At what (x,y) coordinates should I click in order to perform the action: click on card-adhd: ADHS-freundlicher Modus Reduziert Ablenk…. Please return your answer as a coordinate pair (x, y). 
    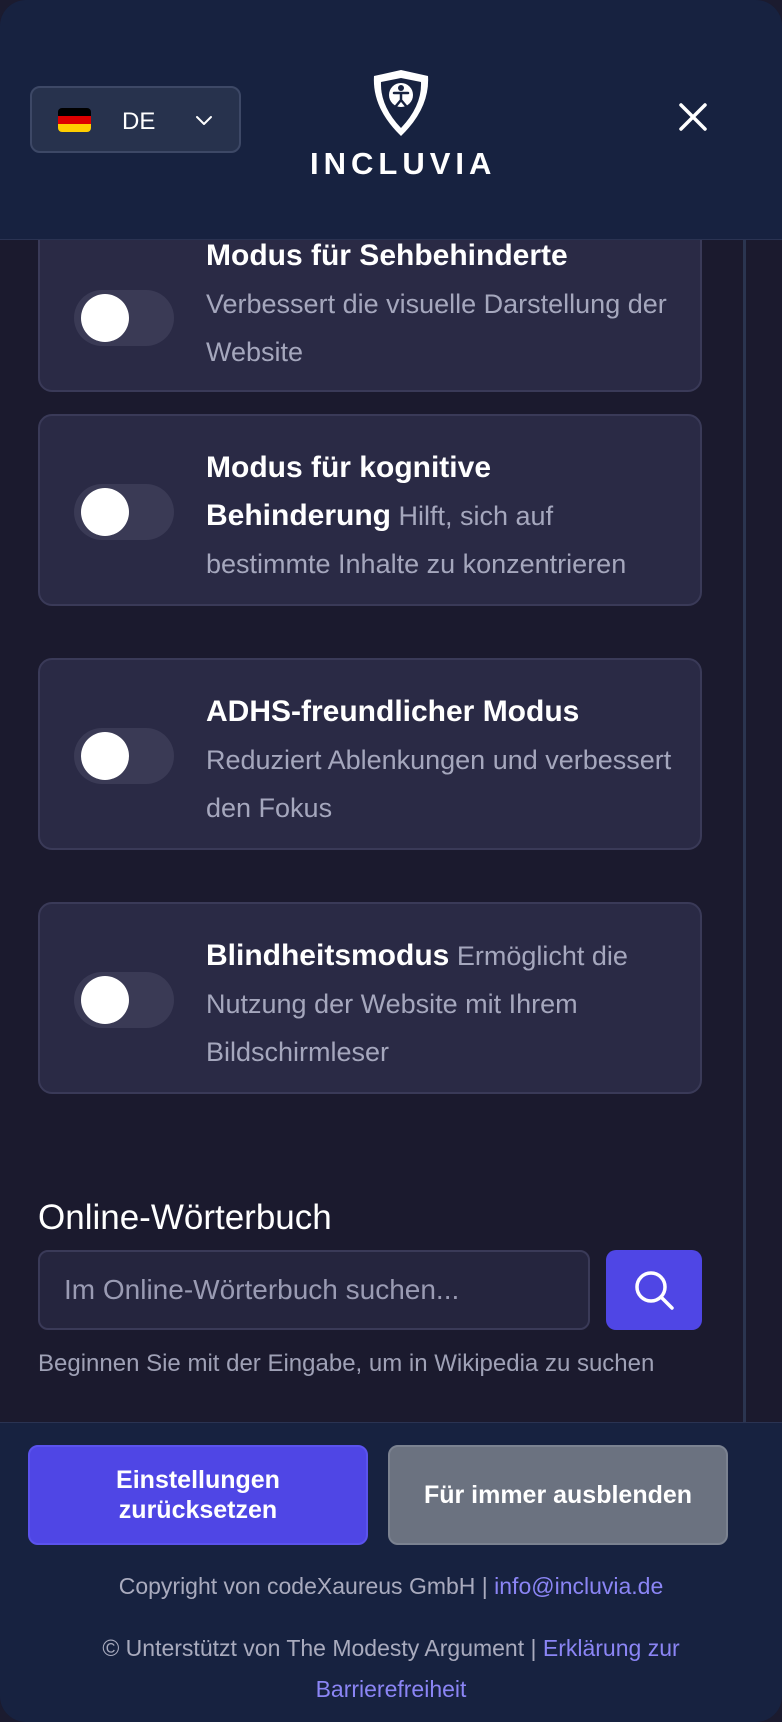
    Looking at the image, I should click on (370, 754).